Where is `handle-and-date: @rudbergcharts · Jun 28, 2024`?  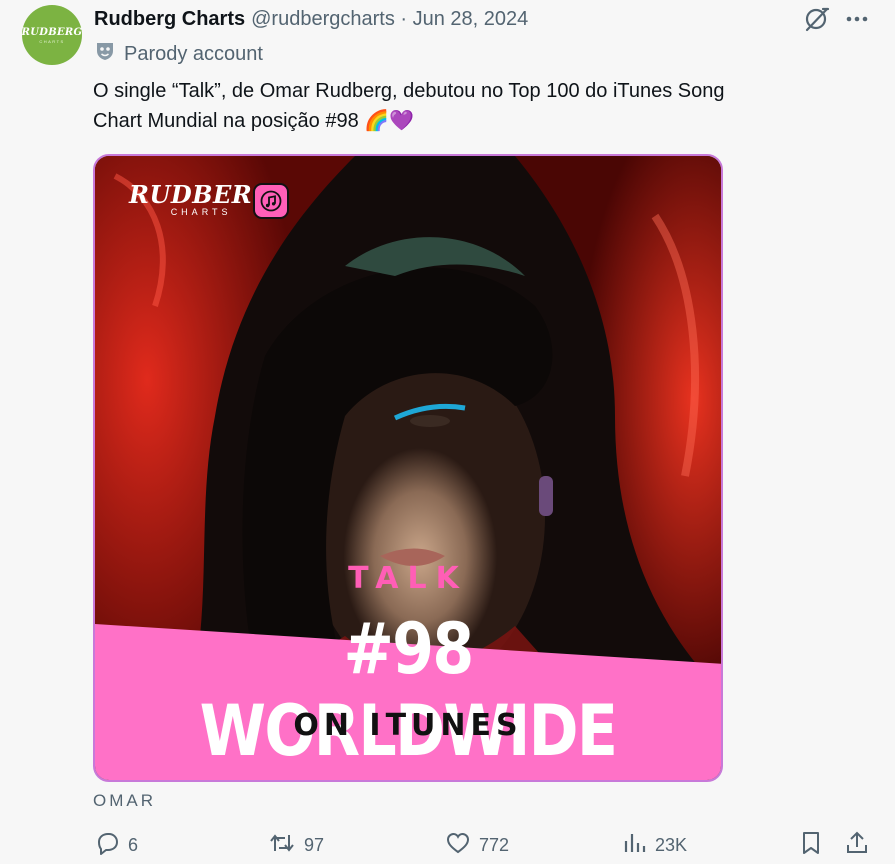 handle-and-date: @rudbergcharts · Jun 28, 2024 is located at coordinates (389, 19).